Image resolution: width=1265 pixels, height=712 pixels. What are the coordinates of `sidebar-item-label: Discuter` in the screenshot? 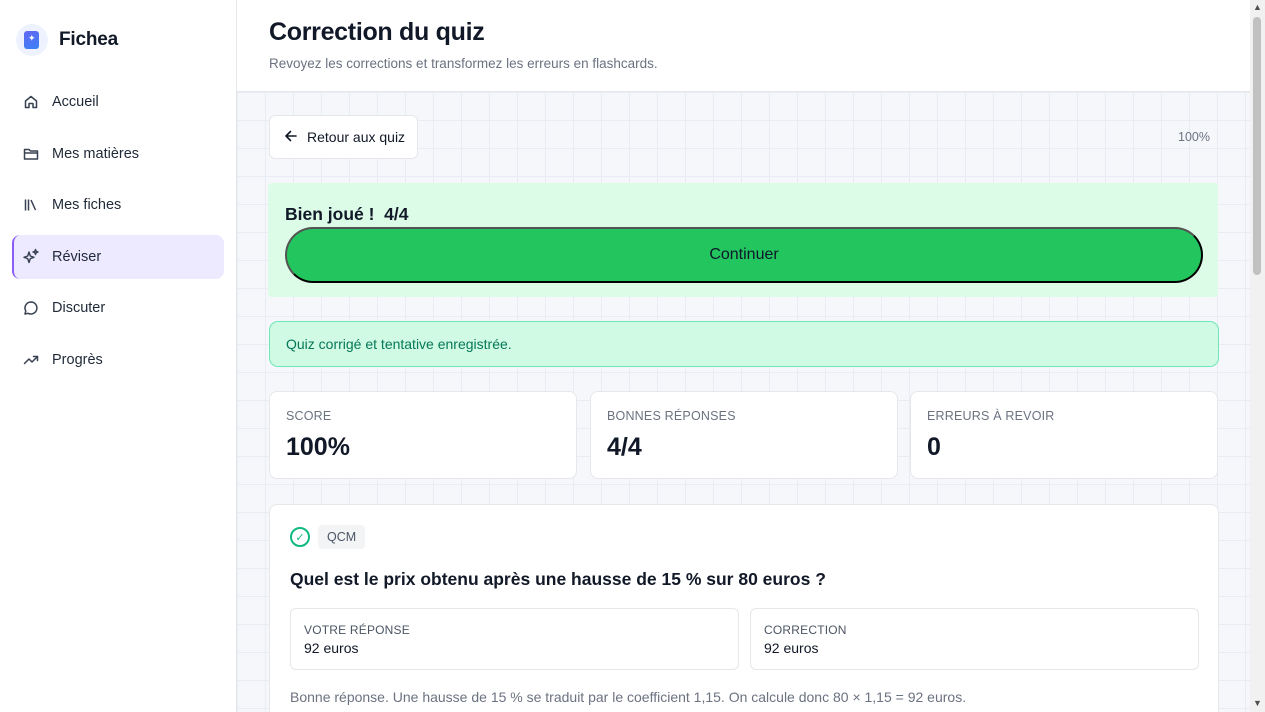 It's located at (79, 308).